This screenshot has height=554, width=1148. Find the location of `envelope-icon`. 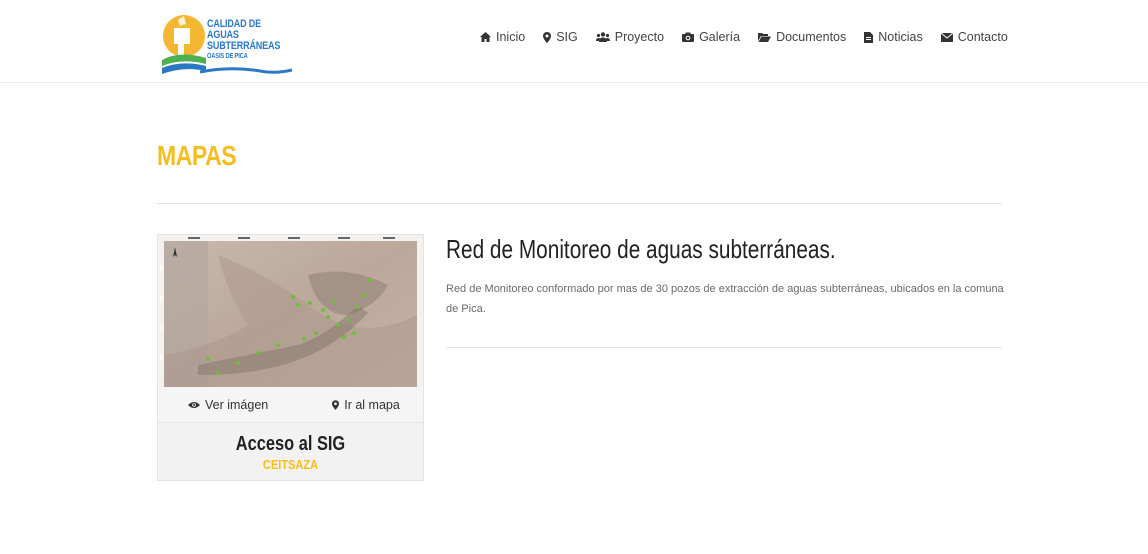

envelope-icon is located at coordinates (946, 37).